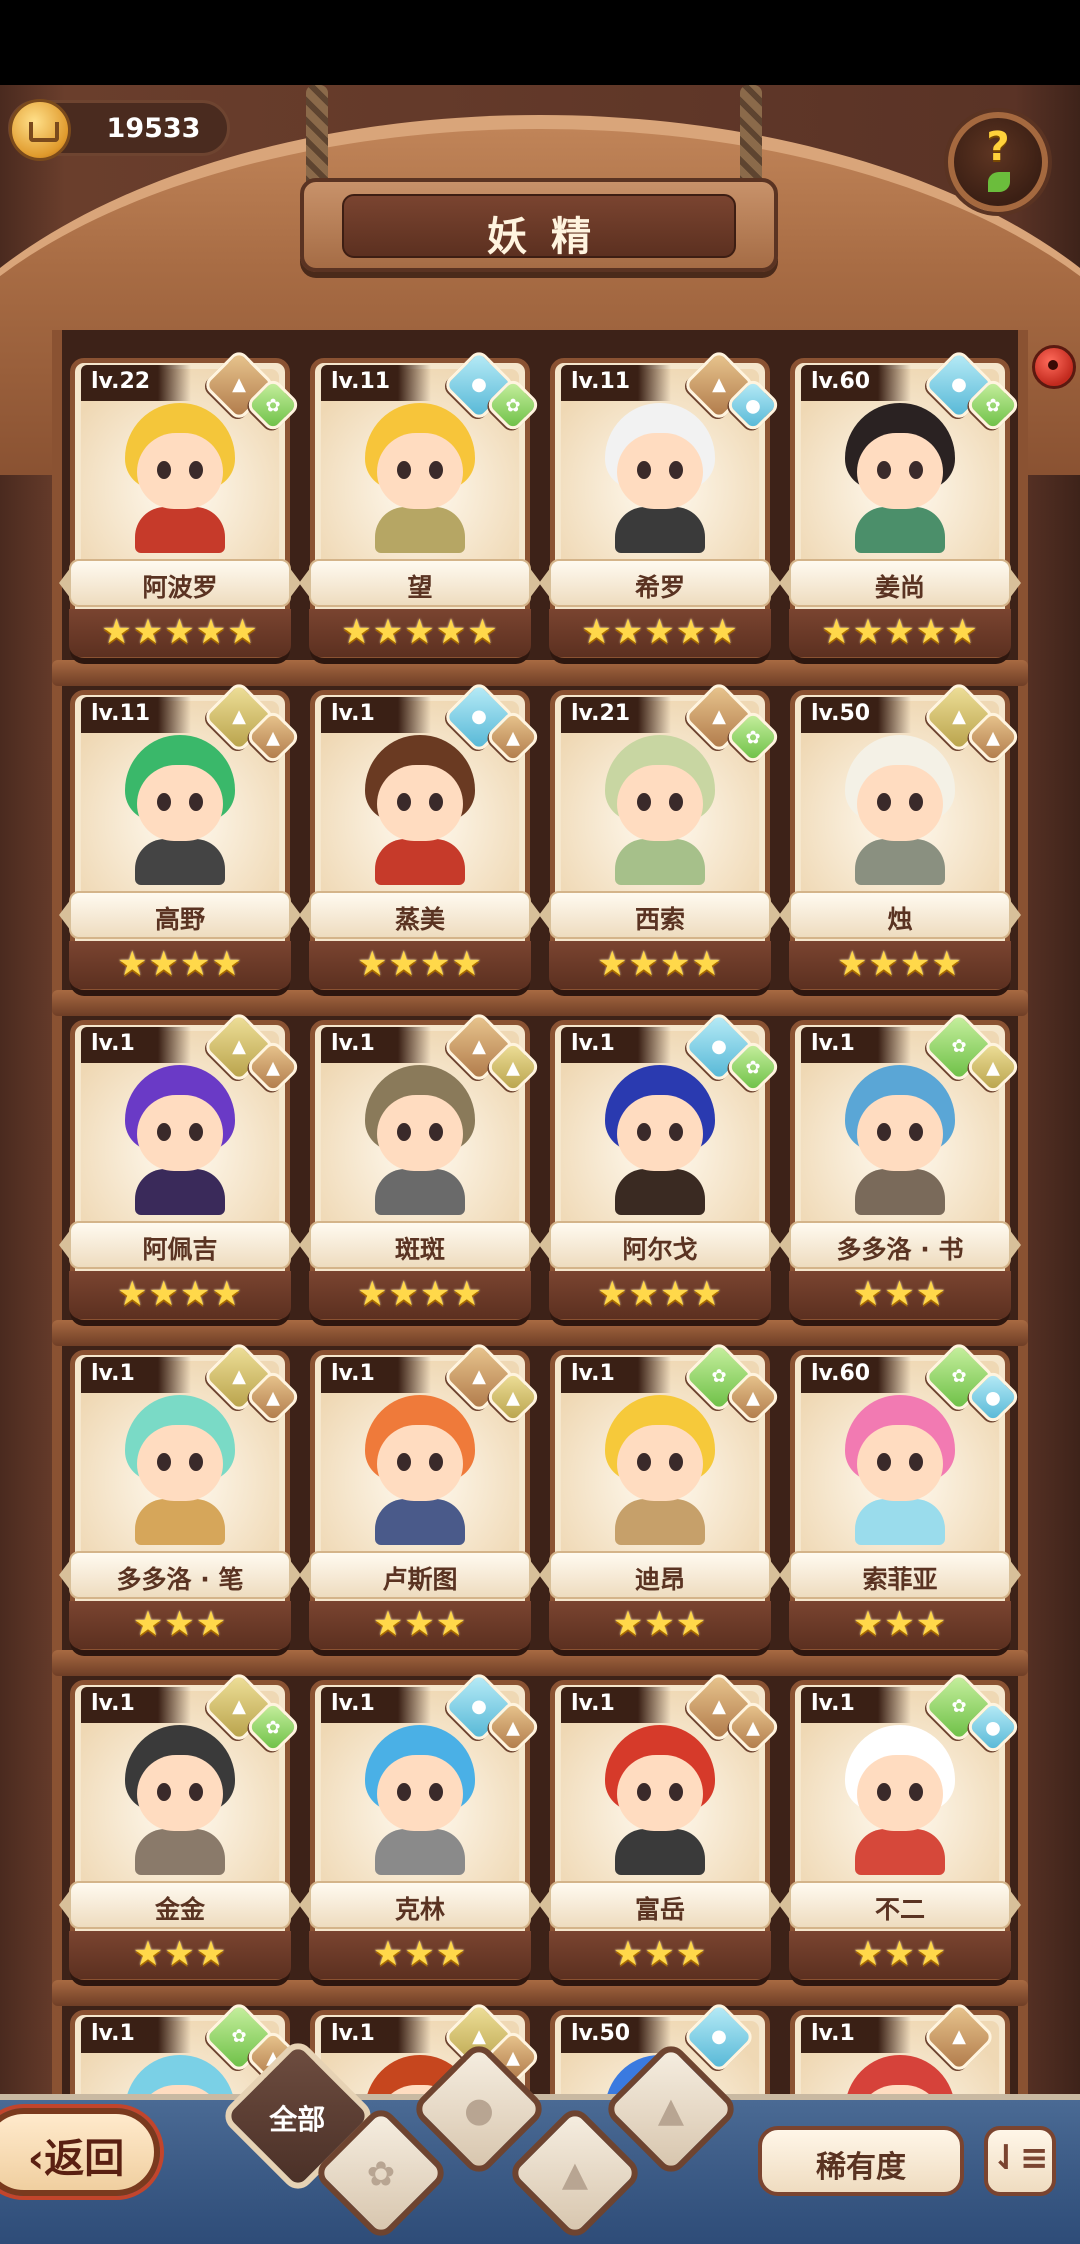 The image size is (1080, 2244). Describe the element at coordinates (419, 1909) in the screenshot. I see `spirit-name: 克林` at that location.